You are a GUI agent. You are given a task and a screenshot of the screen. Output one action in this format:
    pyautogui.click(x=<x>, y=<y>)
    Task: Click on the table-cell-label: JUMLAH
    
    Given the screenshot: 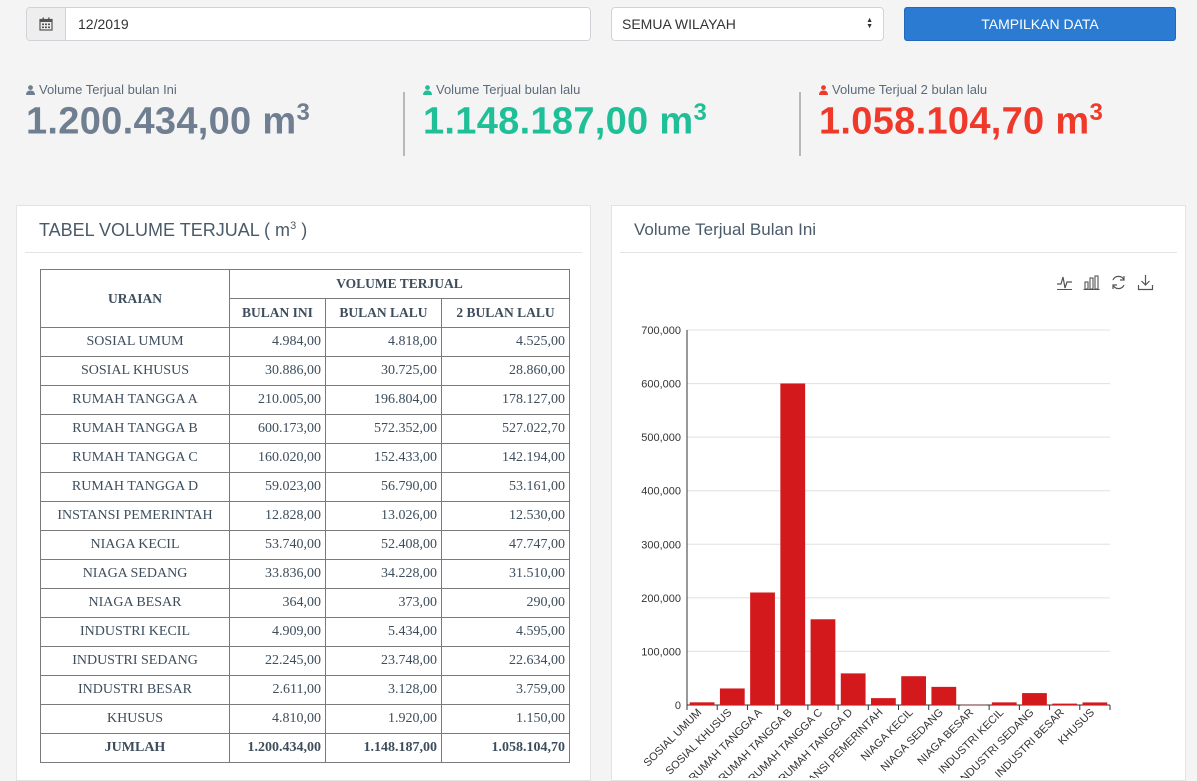 What is the action you would take?
    pyautogui.click(x=135, y=748)
    